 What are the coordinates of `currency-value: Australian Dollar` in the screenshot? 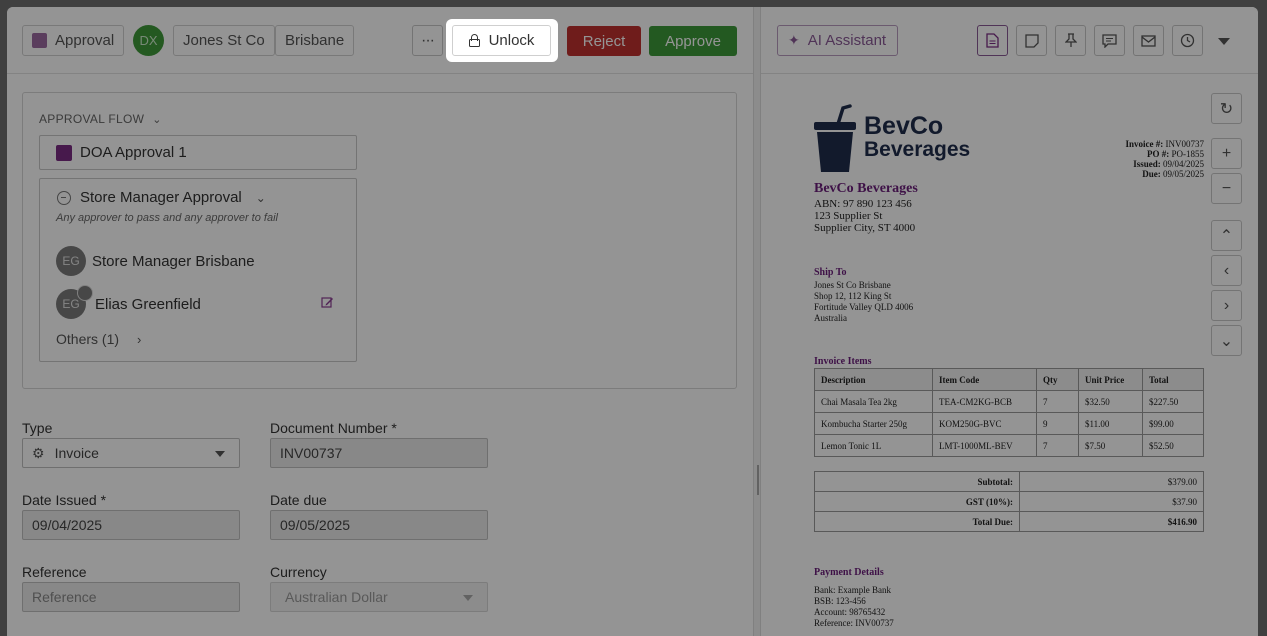 It's located at (336, 597).